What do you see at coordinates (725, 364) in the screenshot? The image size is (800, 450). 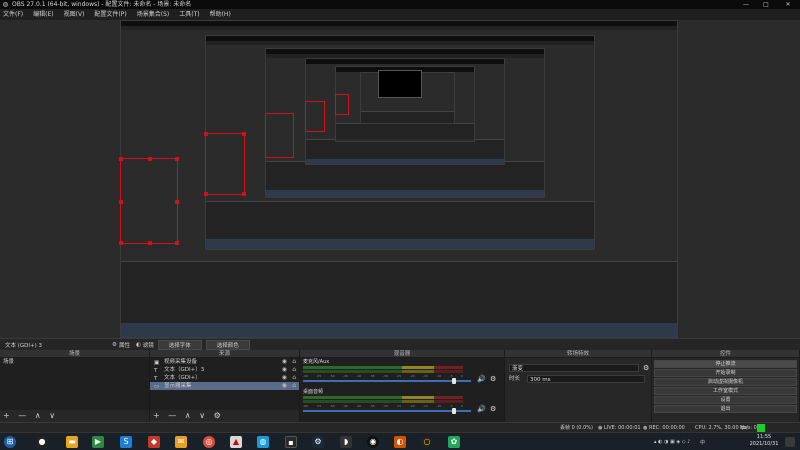 I see `stop-streaming-button: 停止推流` at bounding box center [725, 364].